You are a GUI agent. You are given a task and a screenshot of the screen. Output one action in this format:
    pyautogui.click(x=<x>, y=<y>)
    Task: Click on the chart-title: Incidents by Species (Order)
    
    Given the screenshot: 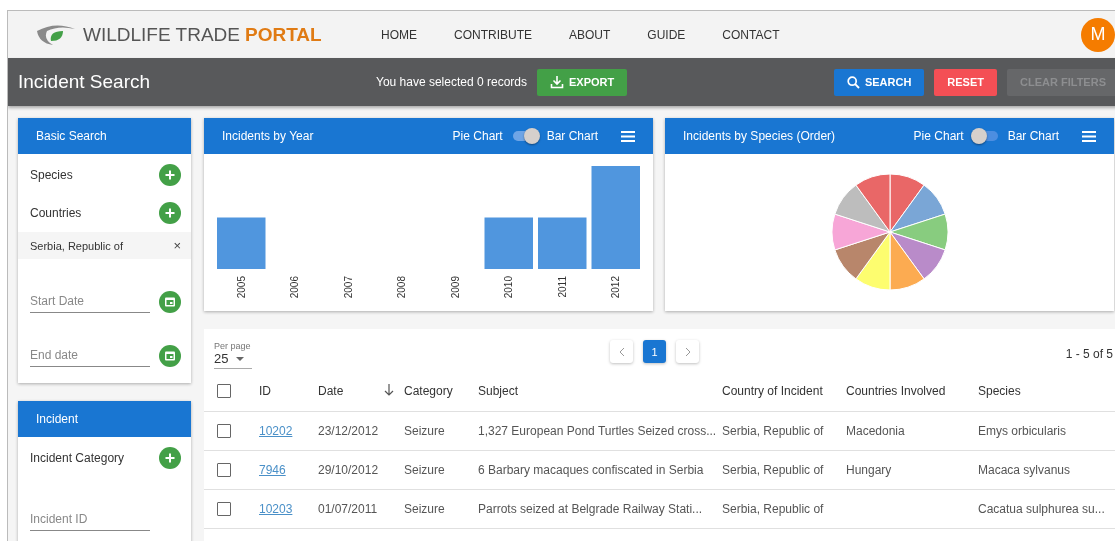 What is the action you would take?
    pyautogui.click(x=760, y=136)
    